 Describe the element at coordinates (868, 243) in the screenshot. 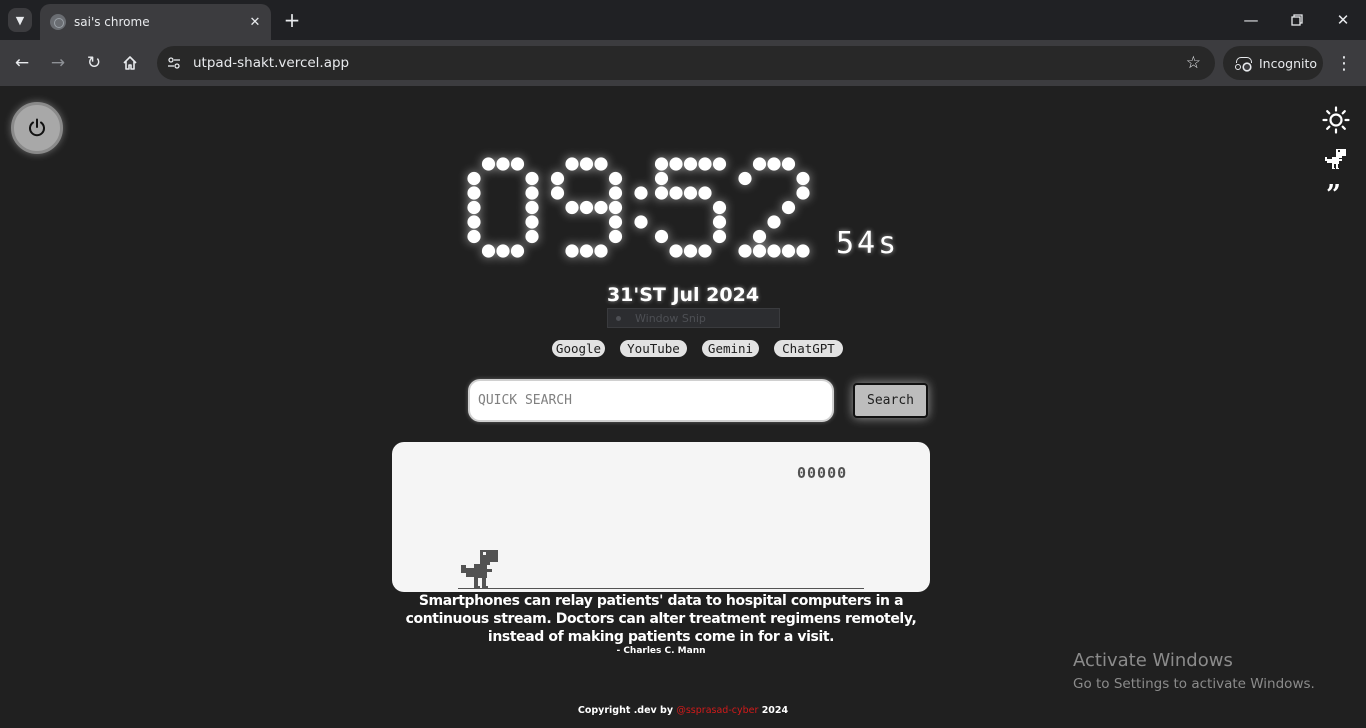

I see `clock-seconds: 54s` at that location.